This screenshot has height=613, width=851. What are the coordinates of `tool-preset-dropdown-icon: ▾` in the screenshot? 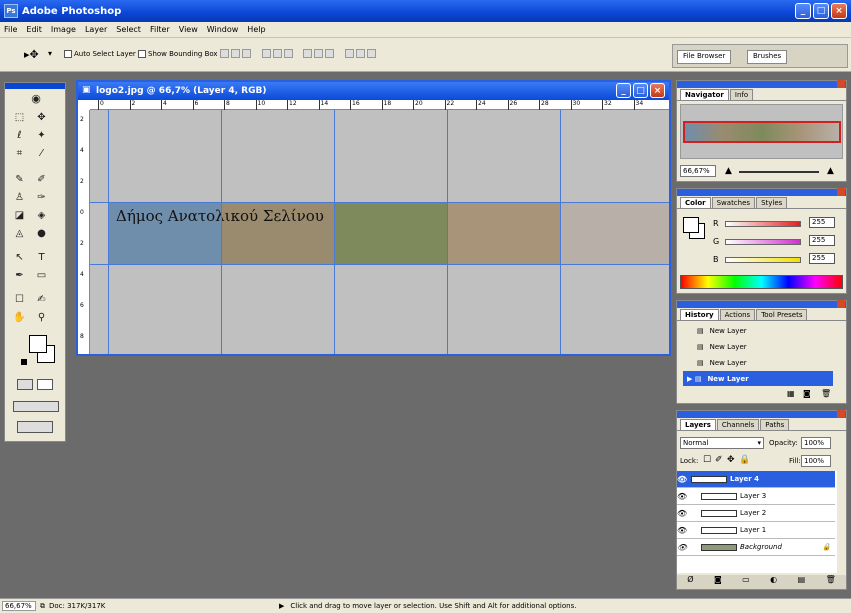 It's located at (50, 53).